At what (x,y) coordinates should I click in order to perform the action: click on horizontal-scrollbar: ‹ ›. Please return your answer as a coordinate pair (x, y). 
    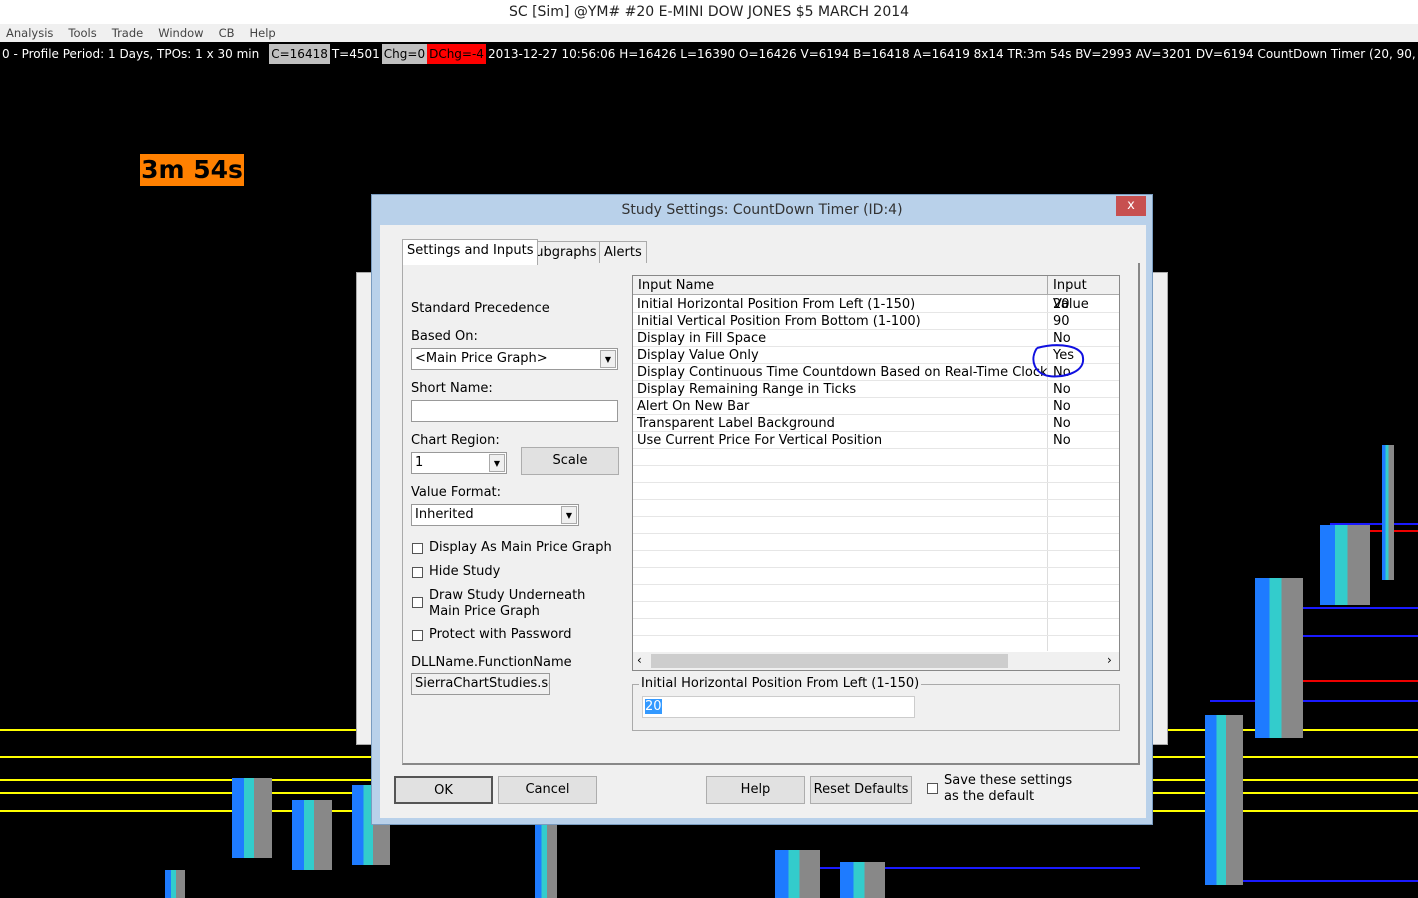
    Looking at the image, I should click on (876, 661).